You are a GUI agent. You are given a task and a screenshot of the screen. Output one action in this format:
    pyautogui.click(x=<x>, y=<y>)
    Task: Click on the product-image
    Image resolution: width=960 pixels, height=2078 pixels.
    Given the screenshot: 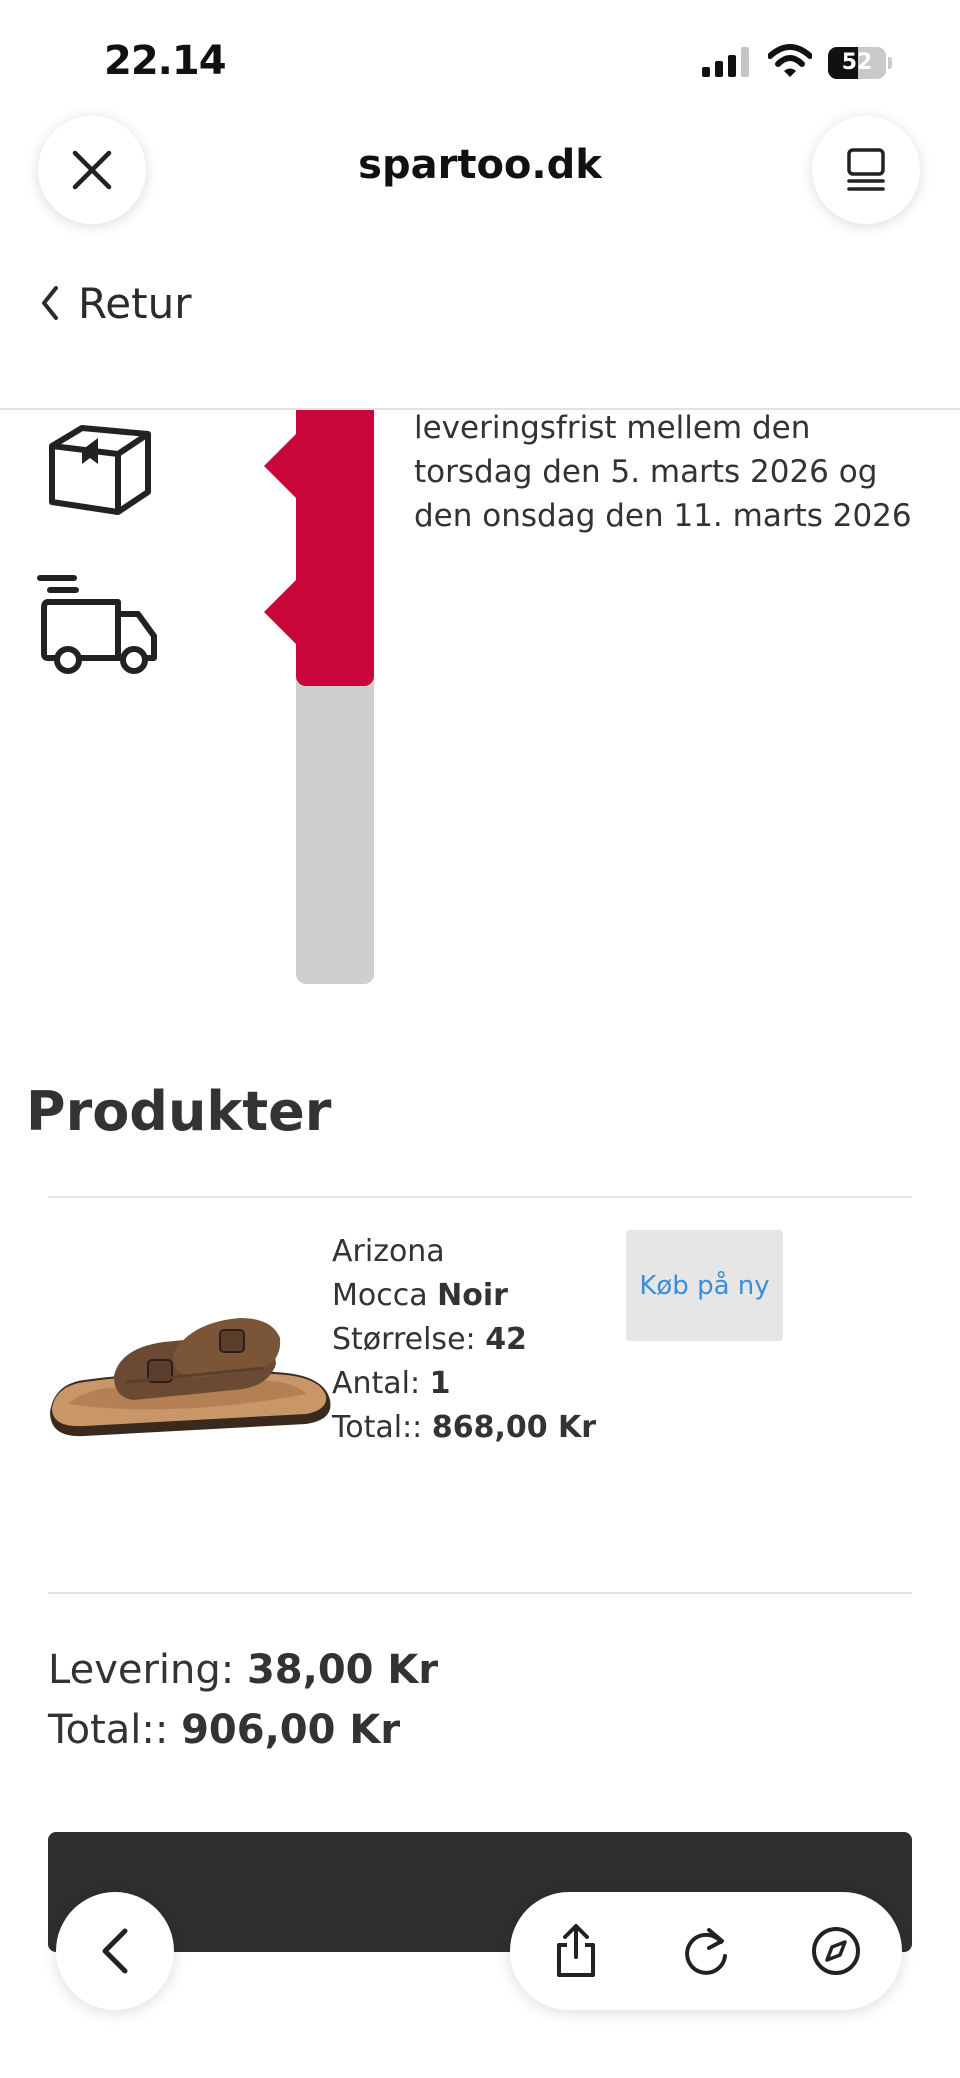 What is the action you would take?
    pyautogui.click(x=189, y=1383)
    